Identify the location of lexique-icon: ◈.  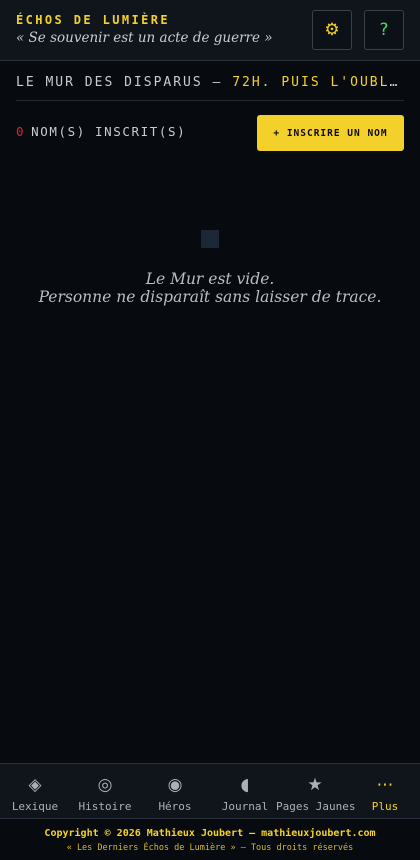
(35, 785).